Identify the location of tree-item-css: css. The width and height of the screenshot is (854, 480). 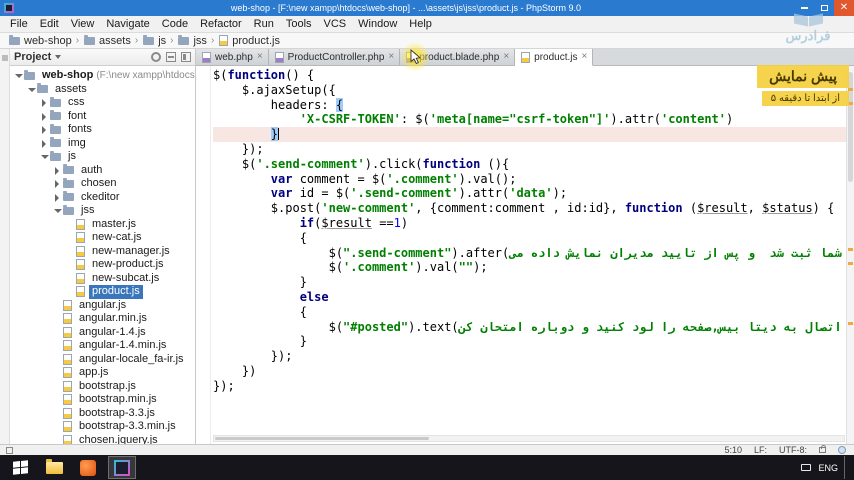
(102, 103).